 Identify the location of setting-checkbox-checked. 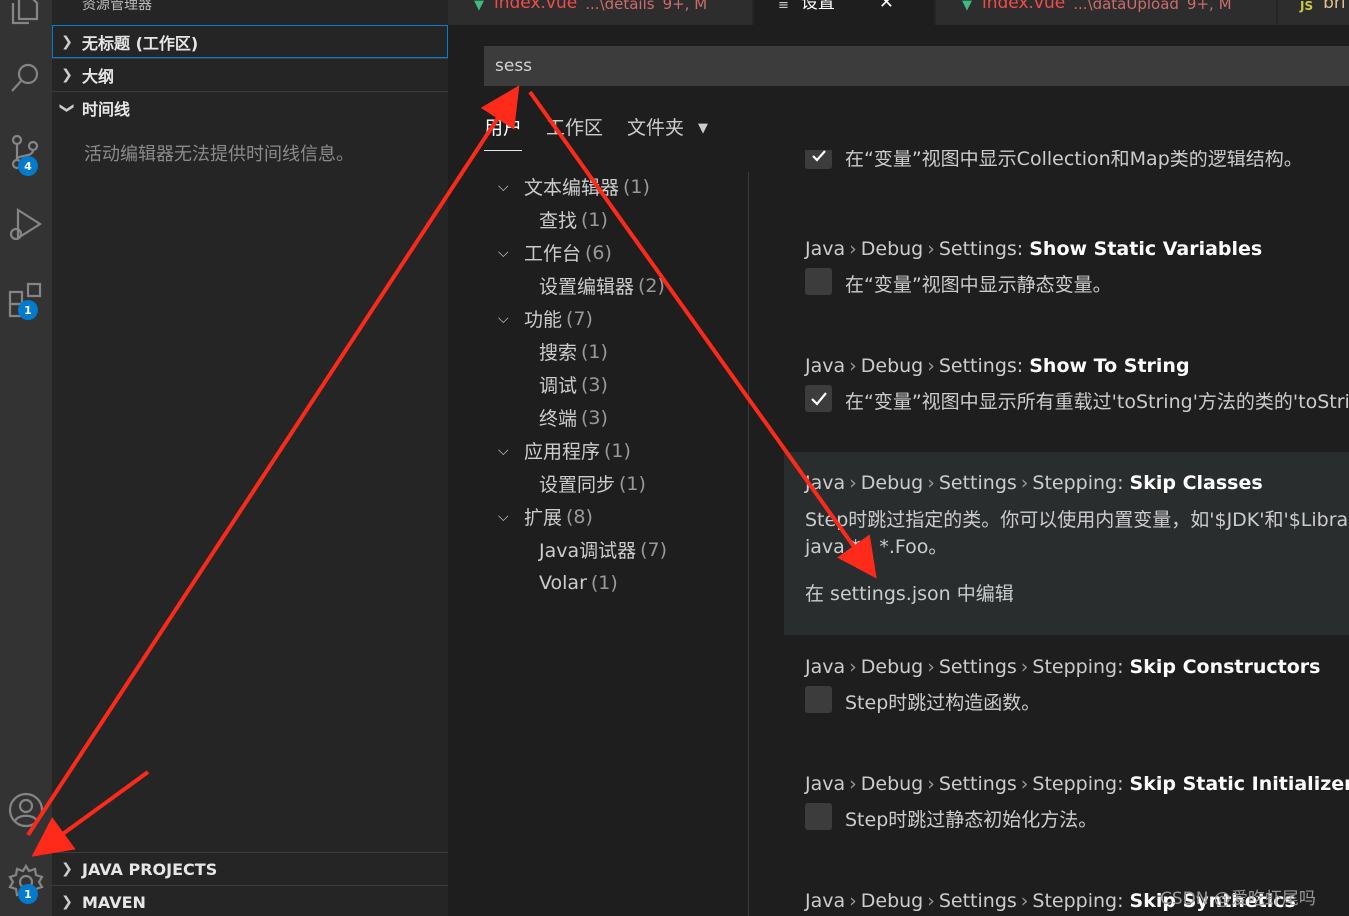
(818, 398).